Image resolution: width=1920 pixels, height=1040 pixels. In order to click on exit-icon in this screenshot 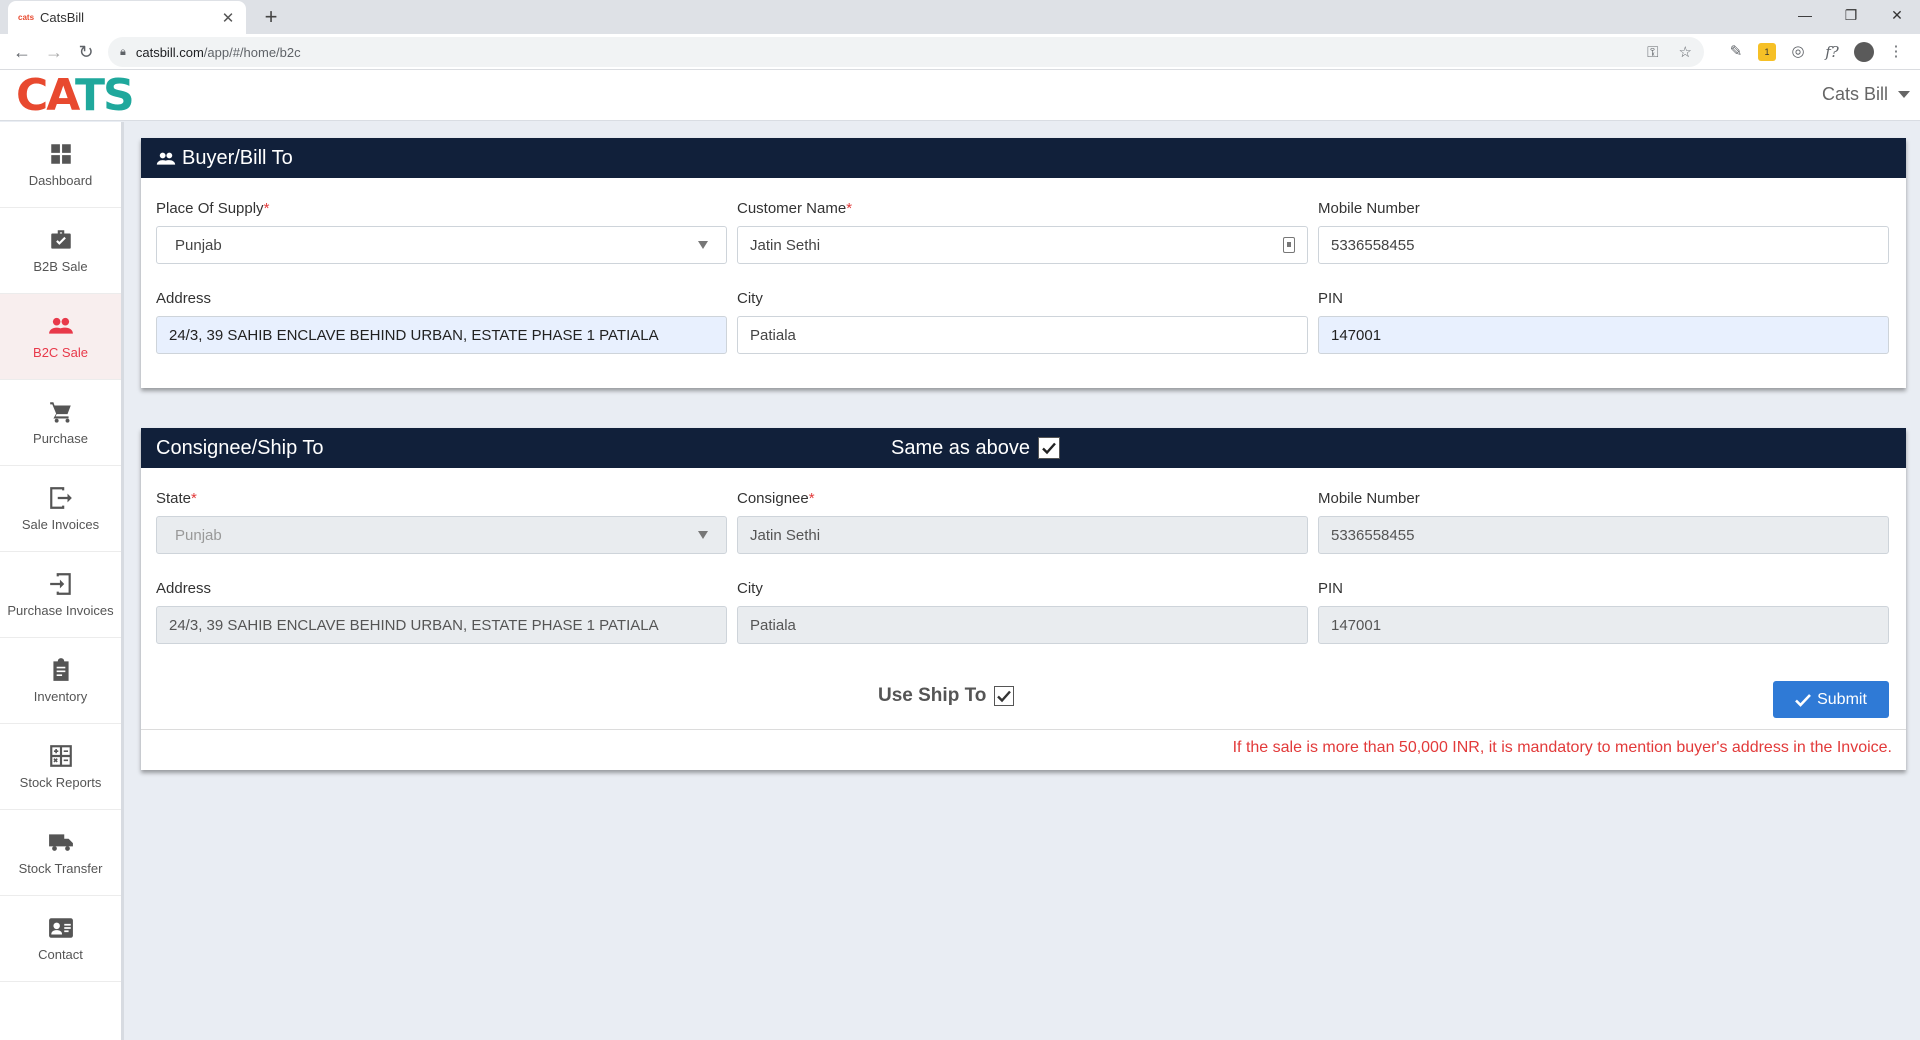, I will do `click(60, 498)`.